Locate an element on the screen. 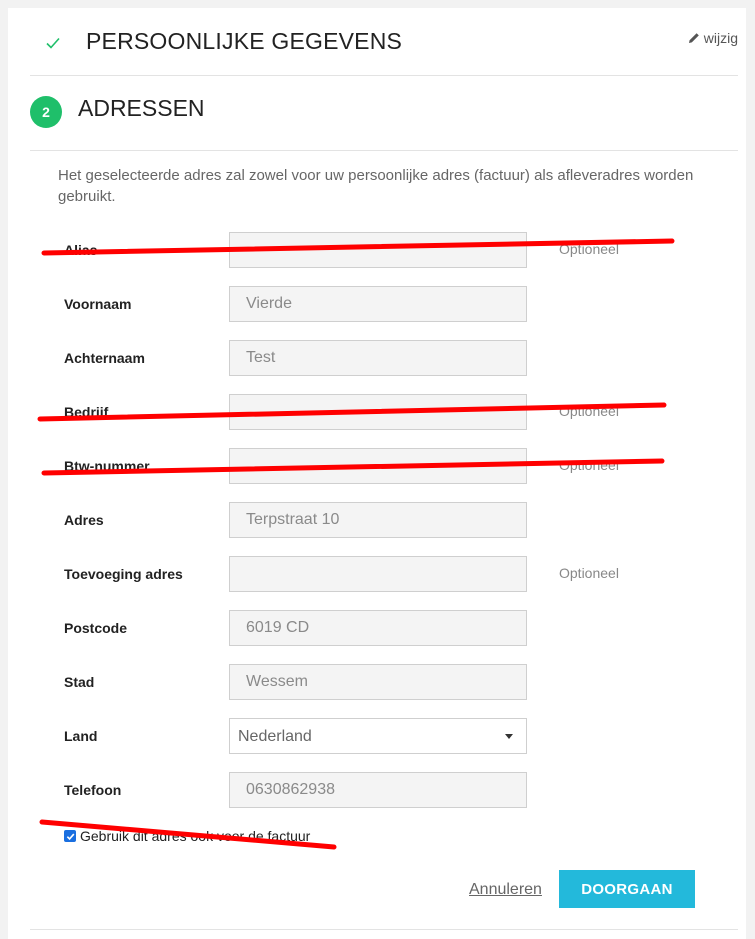 This screenshot has height=939, width=755. form-row-address2: Toevoeging adres Optioneel is located at coordinates (377, 575).